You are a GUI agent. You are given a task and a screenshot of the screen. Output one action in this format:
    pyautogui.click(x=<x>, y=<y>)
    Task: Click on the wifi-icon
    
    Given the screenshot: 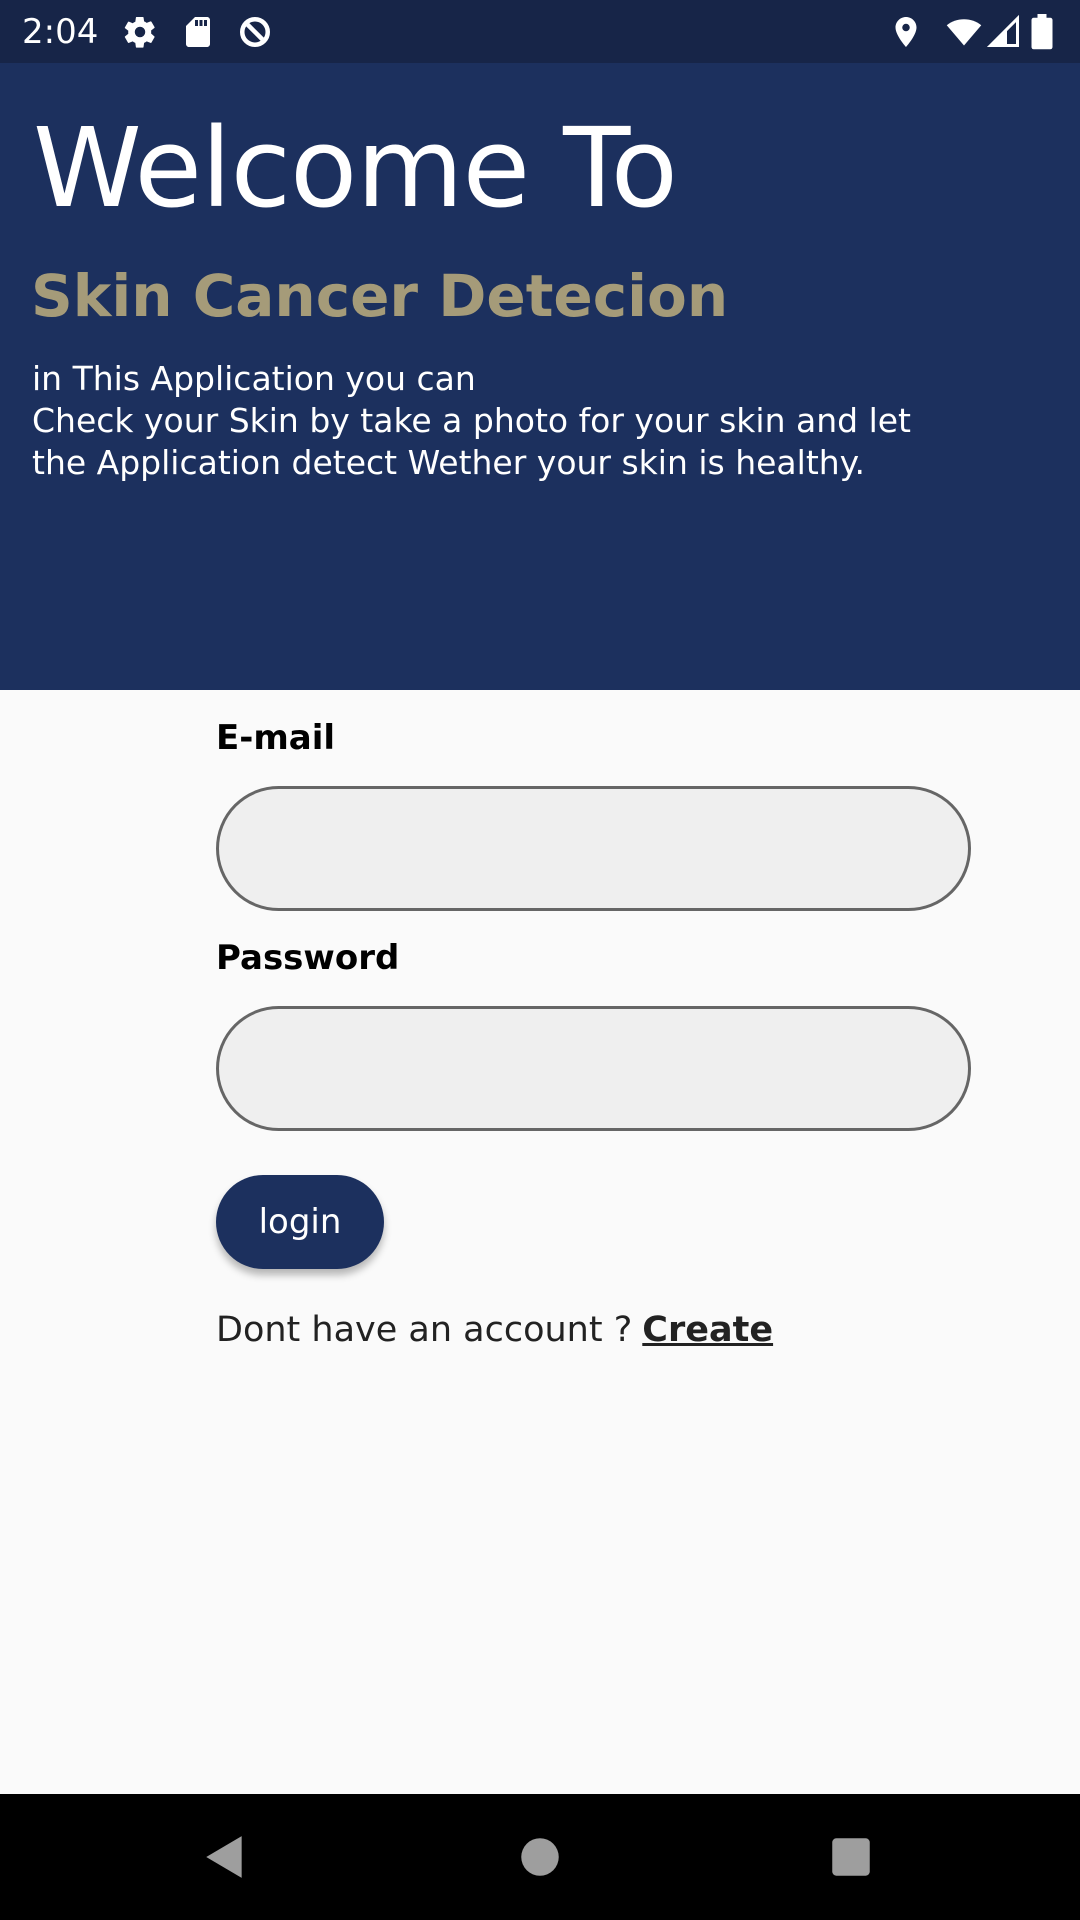 What is the action you would take?
    pyautogui.click(x=964, y=32)
    